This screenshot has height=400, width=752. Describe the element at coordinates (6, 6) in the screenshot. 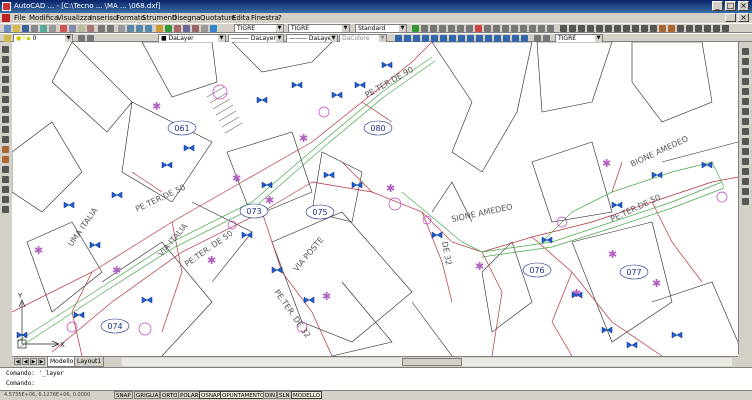

I see `autocad-app-icon` at that location.